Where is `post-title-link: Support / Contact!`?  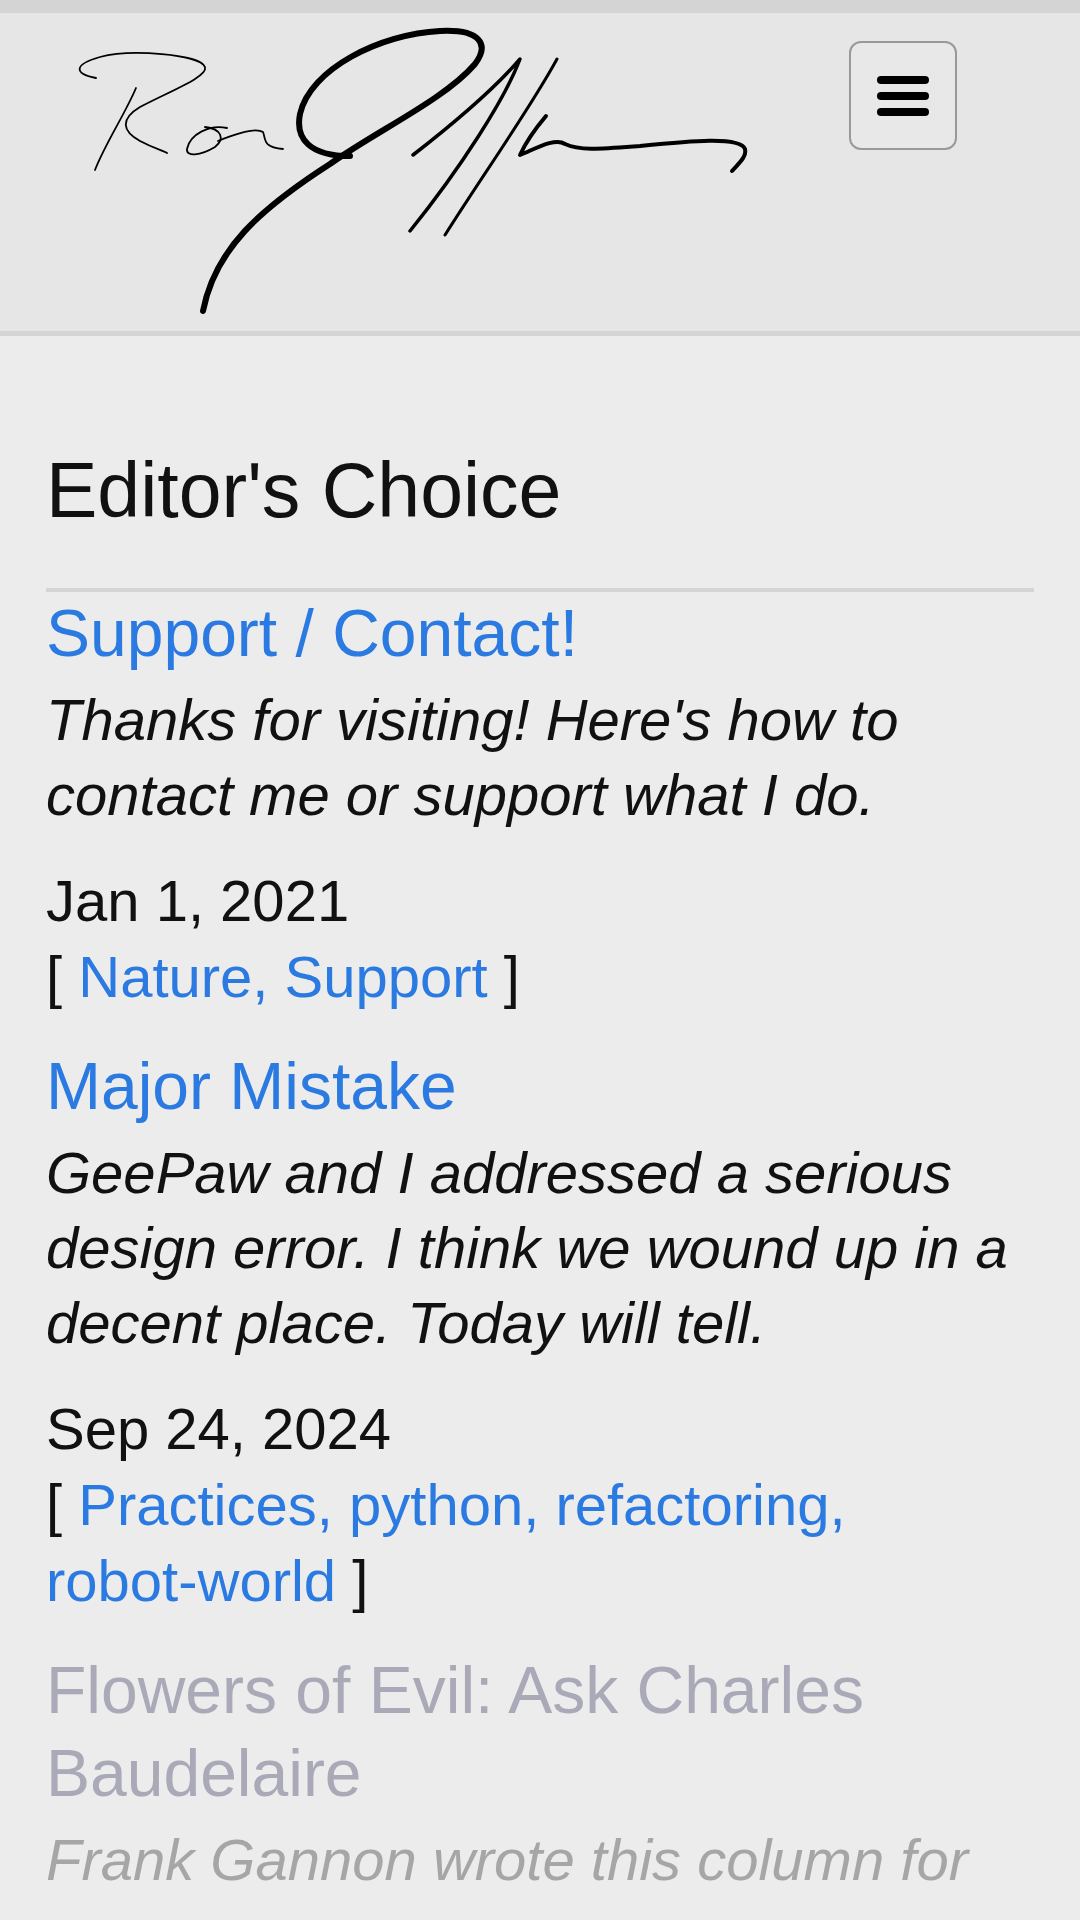 post-title-link: Support / Contact! is located at coordinates (312, 633).